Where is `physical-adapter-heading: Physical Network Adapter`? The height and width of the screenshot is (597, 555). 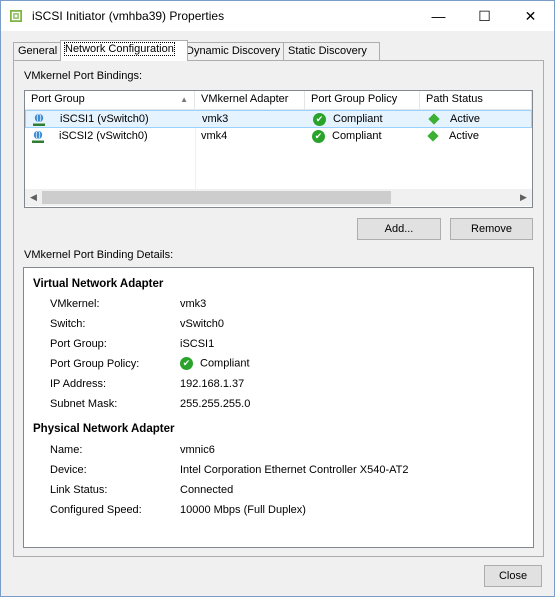 physical-adapter-heading: Physical Network Adapter is located at coordinates (104, 429).